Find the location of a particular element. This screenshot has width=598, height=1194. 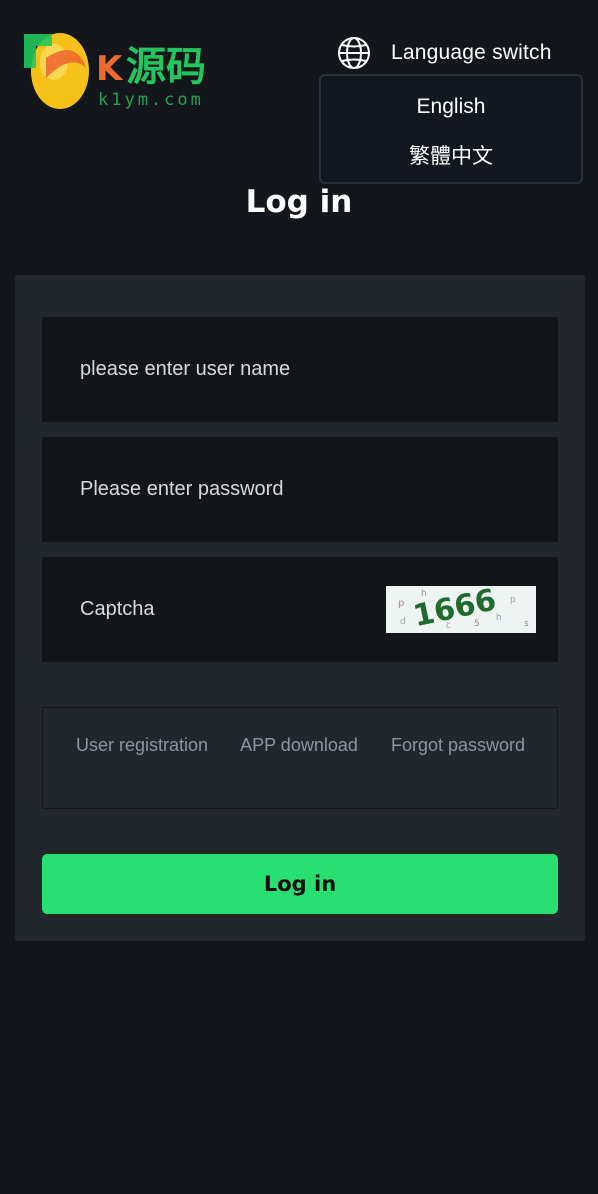

svg-text: s is located at coordinates (526, 624).